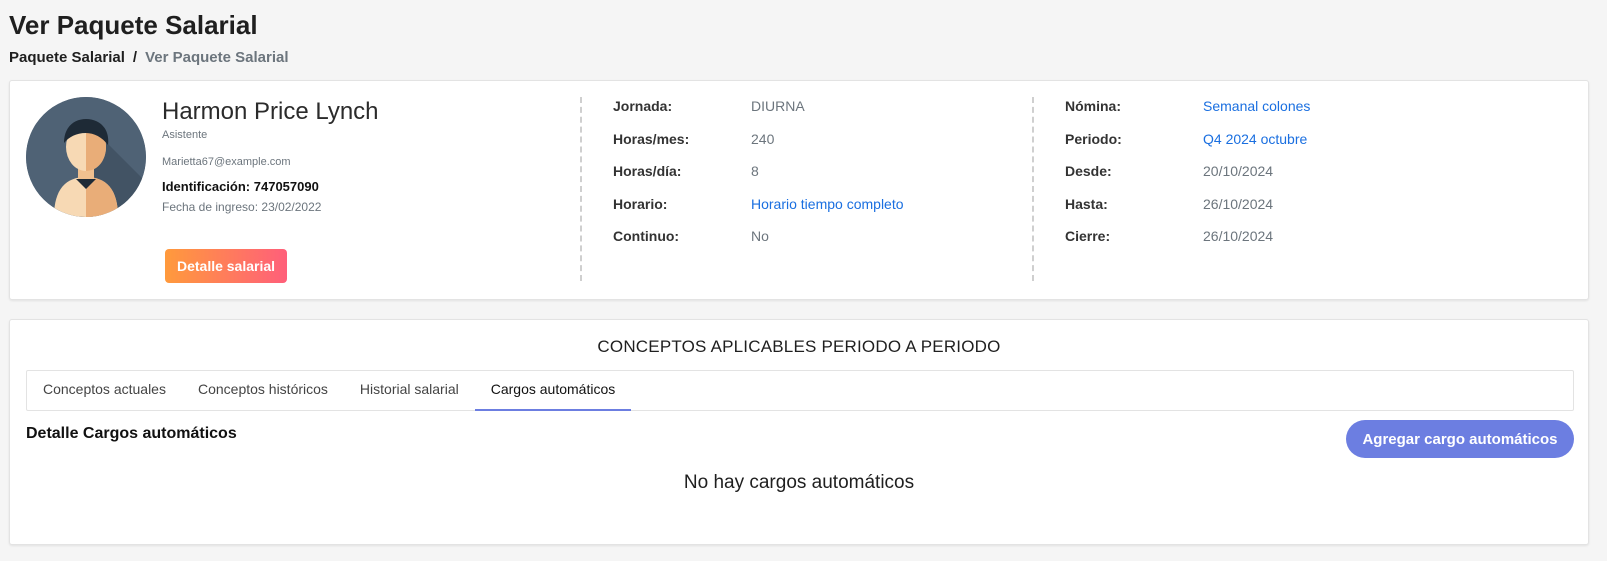  What do you see at coordinates (67, 57) in the screenshot?
I see `breadcrumb-root-link: Paquete Salarial` at bounding box center [67, 57].